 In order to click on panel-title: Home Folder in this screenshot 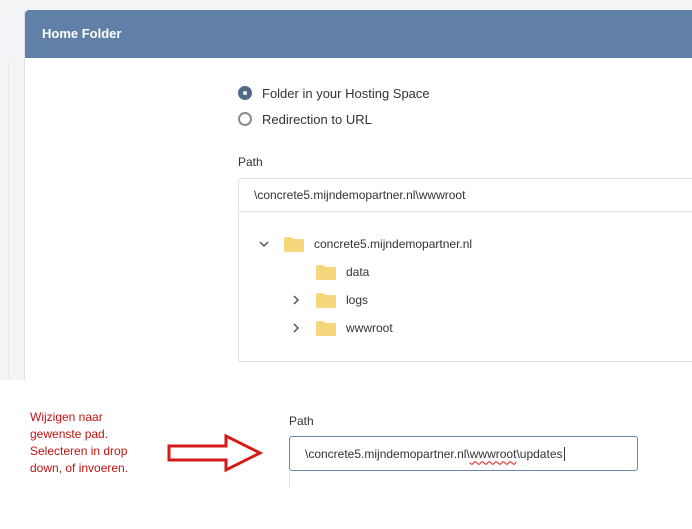, I will do `click(82, 33)`.